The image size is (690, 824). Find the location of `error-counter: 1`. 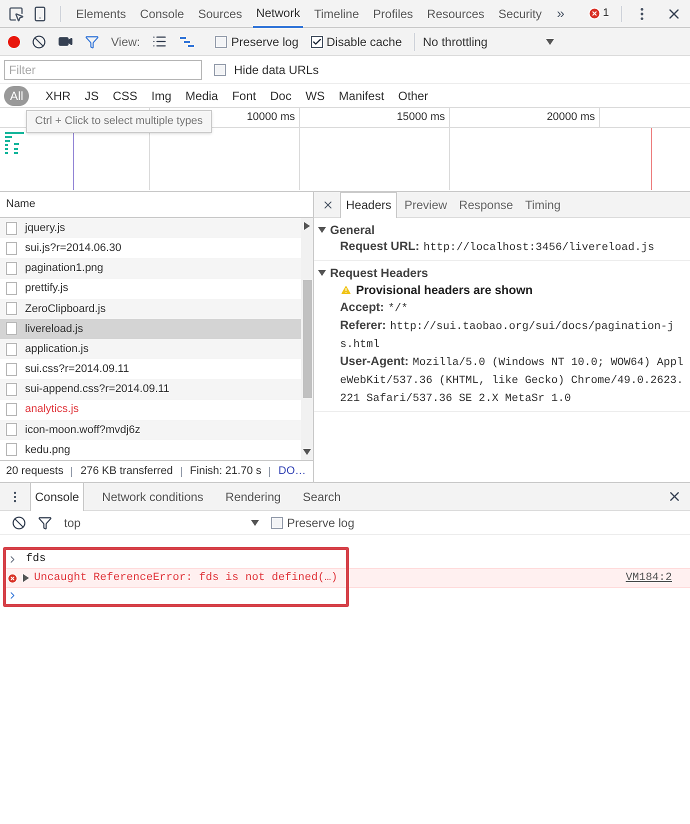

error-counter: 1 is located at coordinates (598, 13).